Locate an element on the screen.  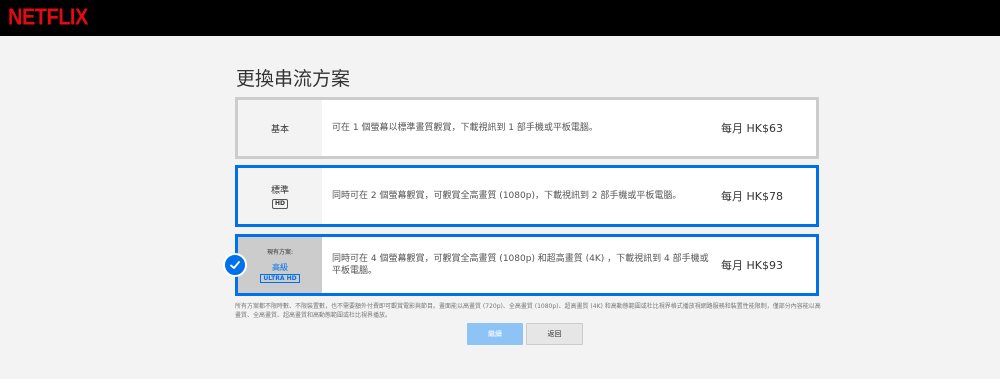
ultra-hd-badge: ULTRA HD is located at coordinates (280, 278).